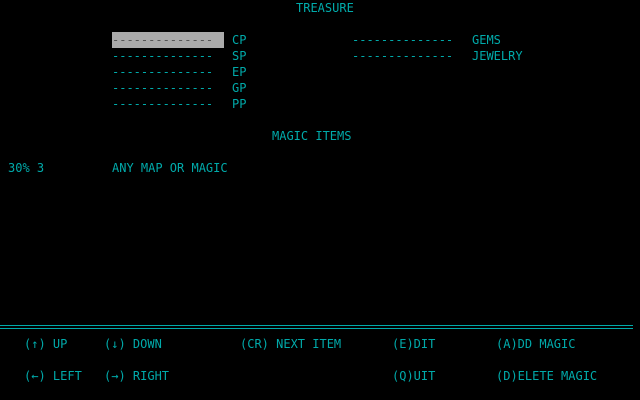 This screenshot has width=640, height=400. What do you see at coordinates (312, 136) in the screenshot?
I see `magic-items-heading: MAGIC ITEMS` at bounding box center [312, 136].